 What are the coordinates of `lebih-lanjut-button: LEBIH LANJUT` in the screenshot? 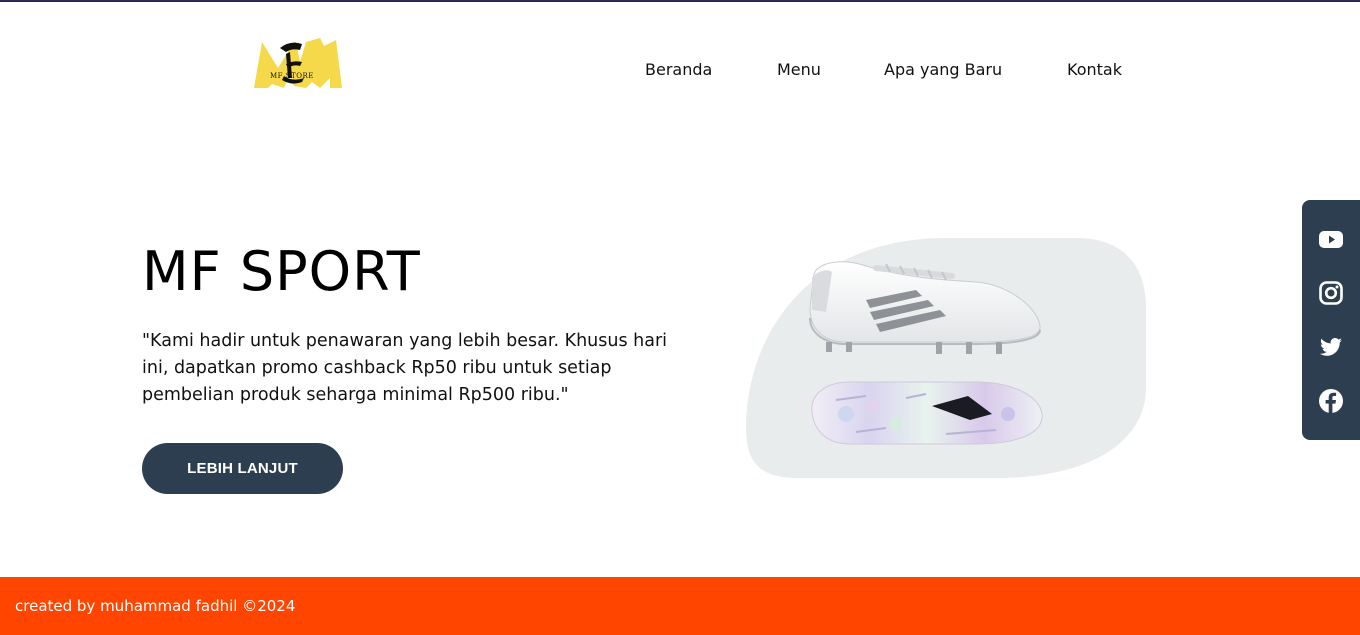 It's located at (242, 468).